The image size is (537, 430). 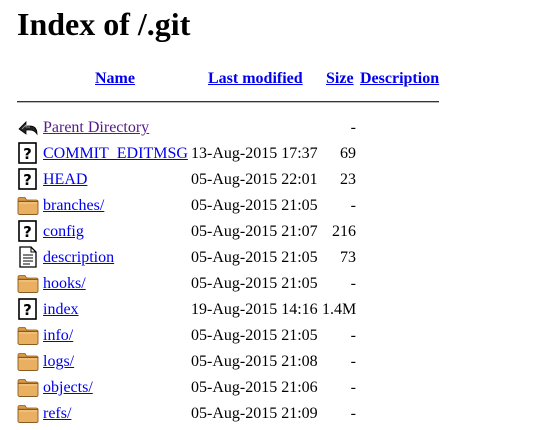 I want to click on entry-name-link: logs/, so click(x=58, y=362).